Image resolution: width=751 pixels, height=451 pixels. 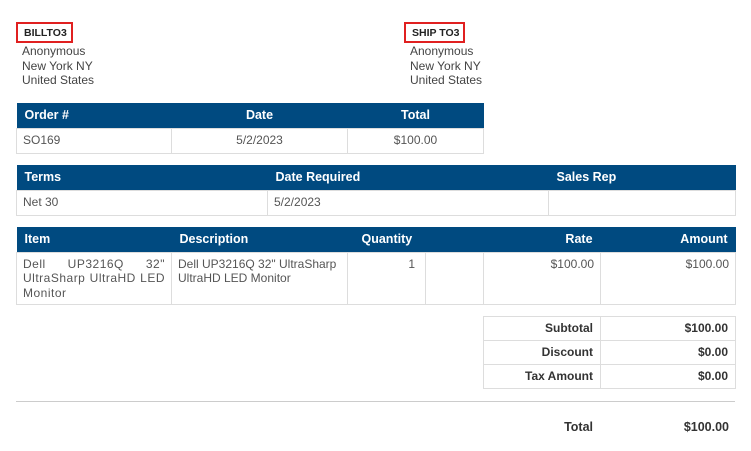 I want to click on terms-value: Net 30, so click(x=142, y=202).